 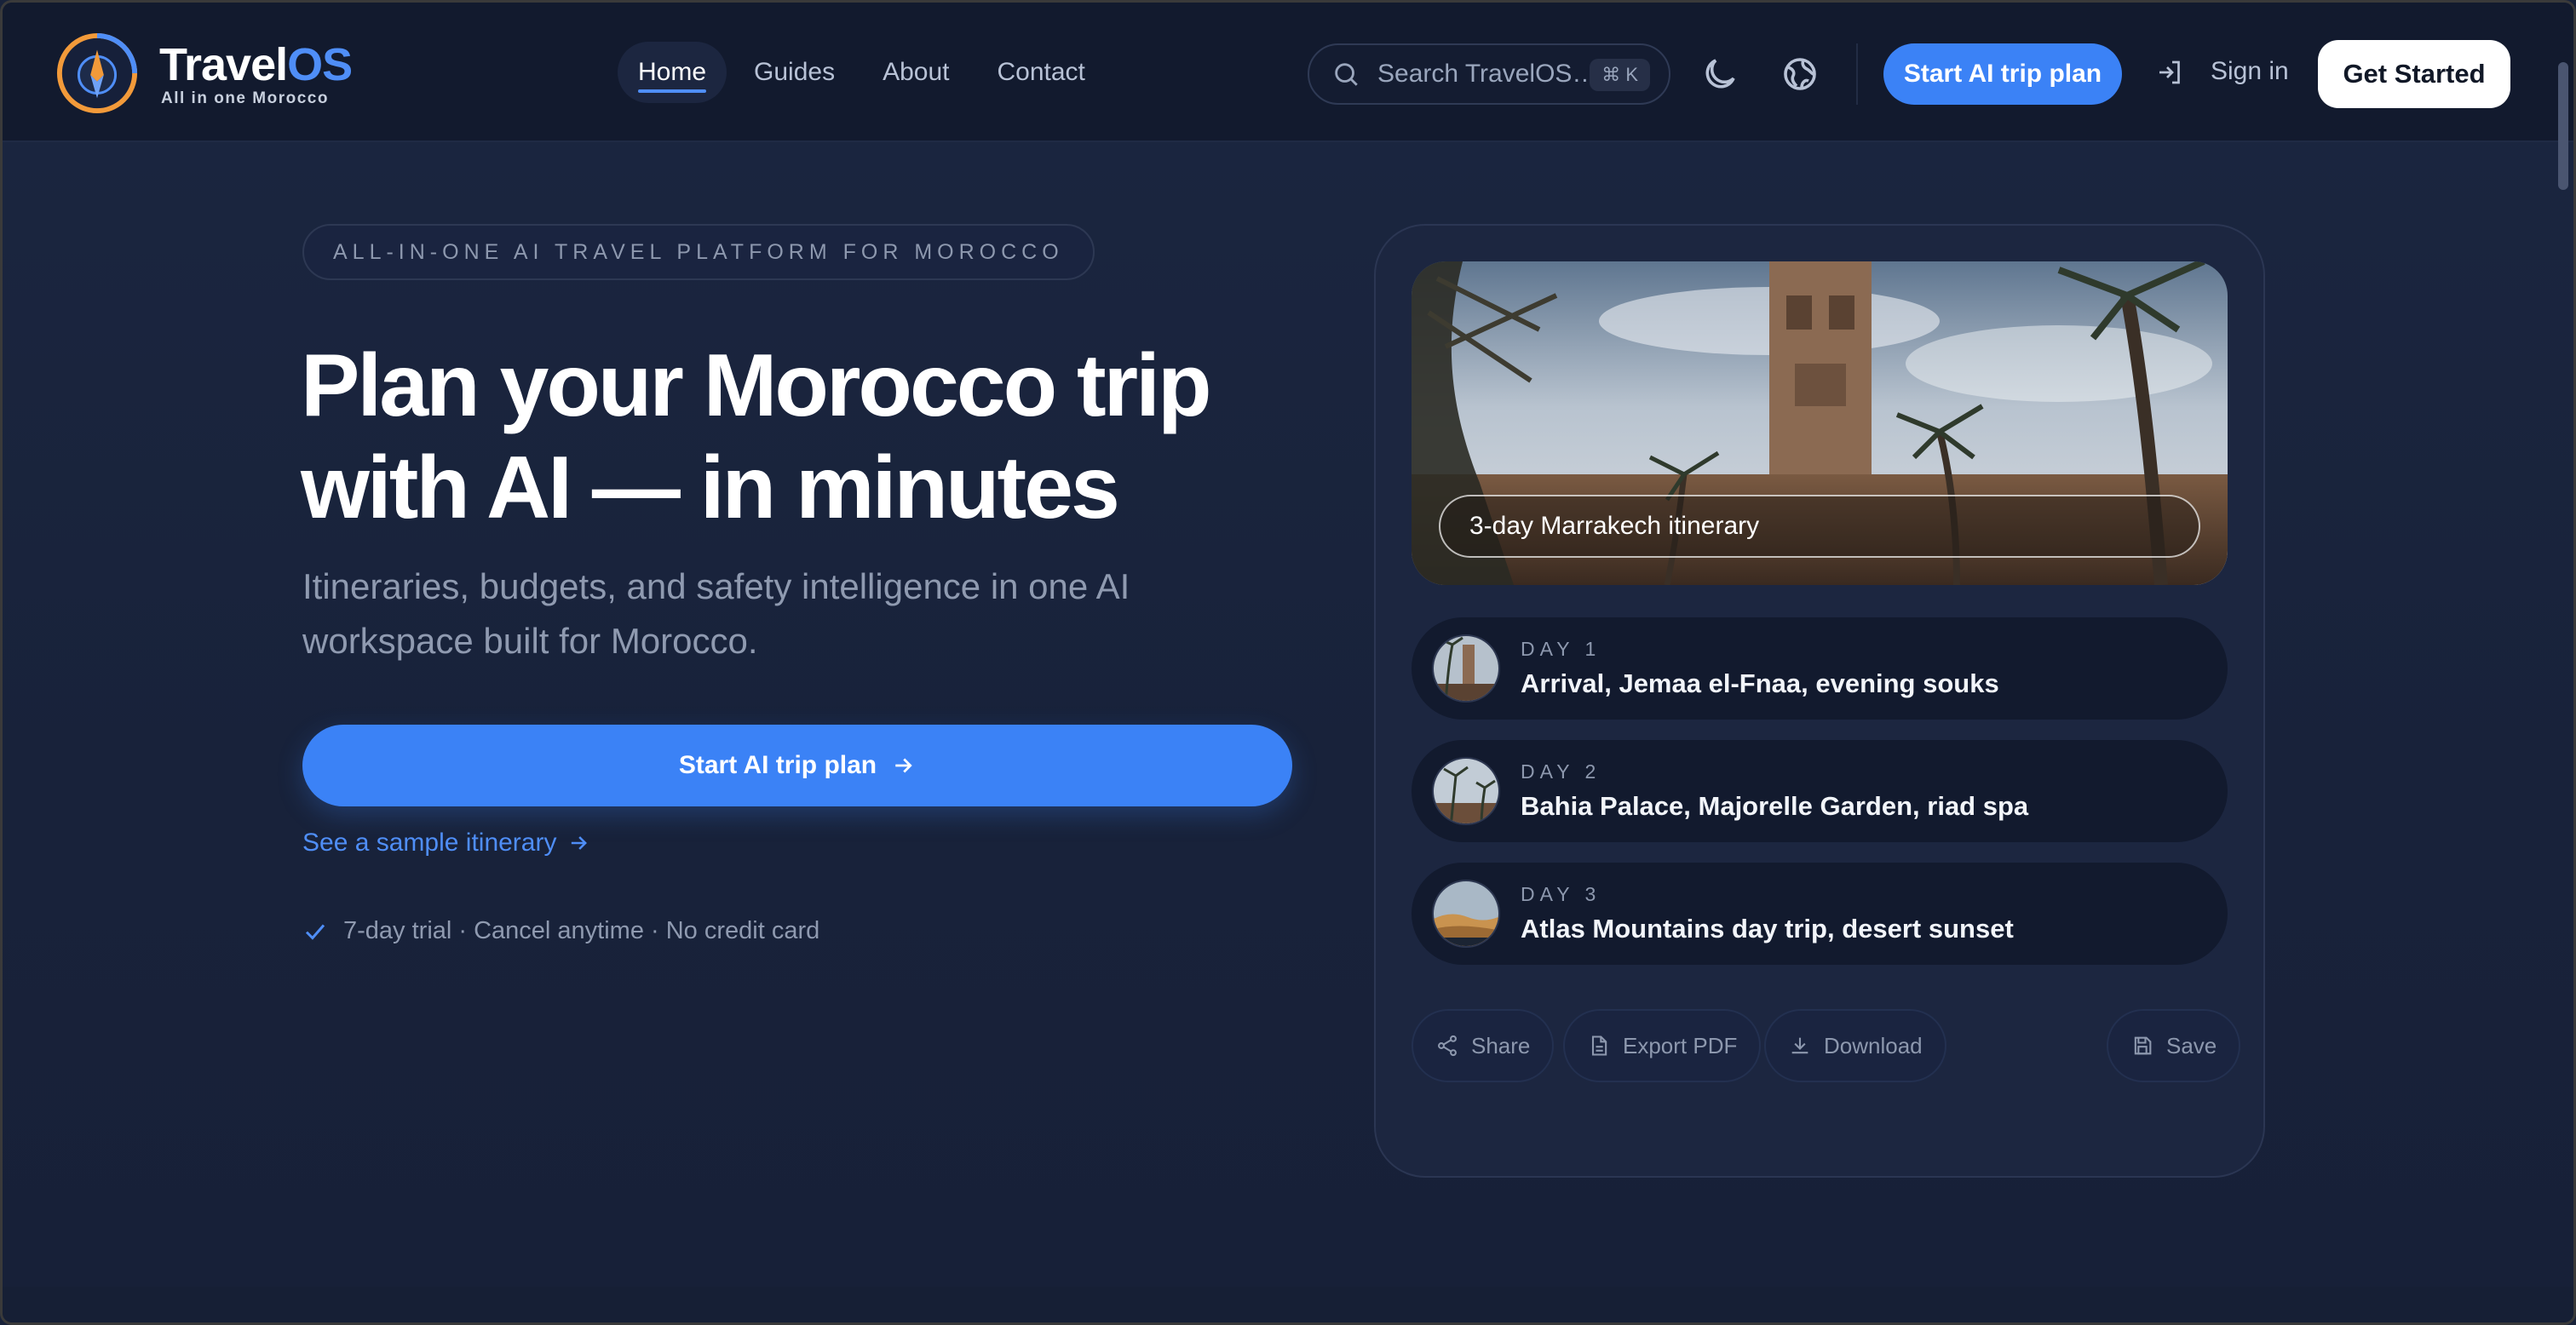 I want to click on nav-link-about: About, so click(x=916, y=72).